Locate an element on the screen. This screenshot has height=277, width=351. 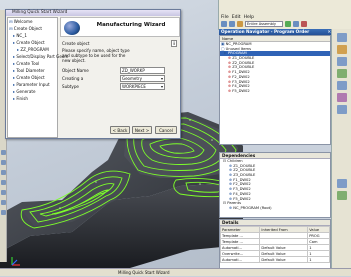
subtype-select: WORKPIECE ▾ is located at coordinates (142, 86).